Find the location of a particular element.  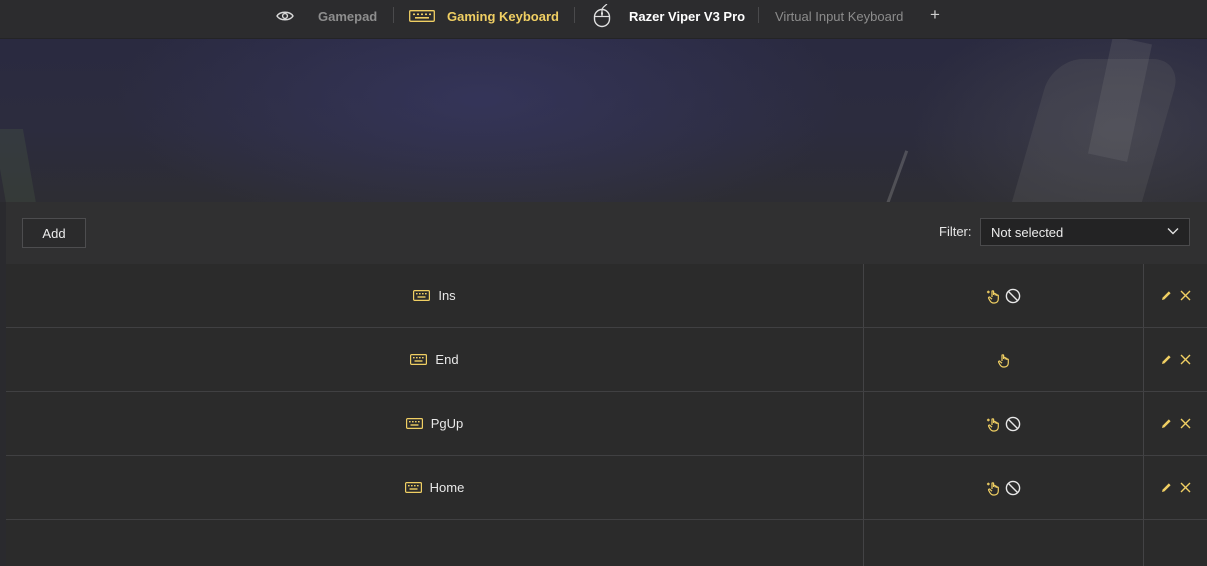

tab-virtual-input-keyboard-label: Virtual Input Keyboard is located at coordinates (839, 16).